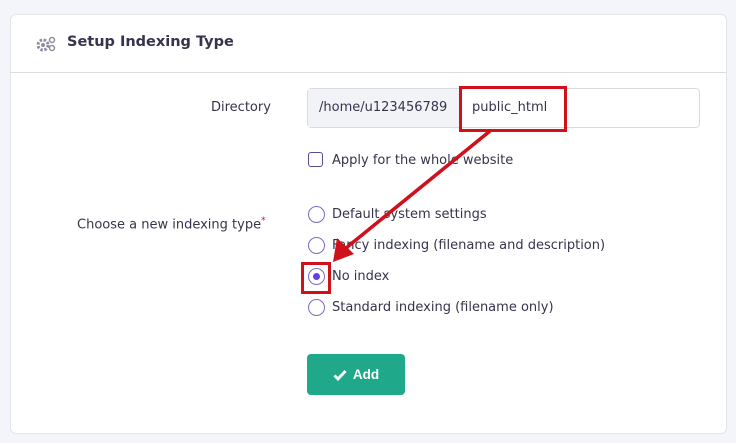  I want to click on directory-prefix: /home/u123456789, so click(384, 108).